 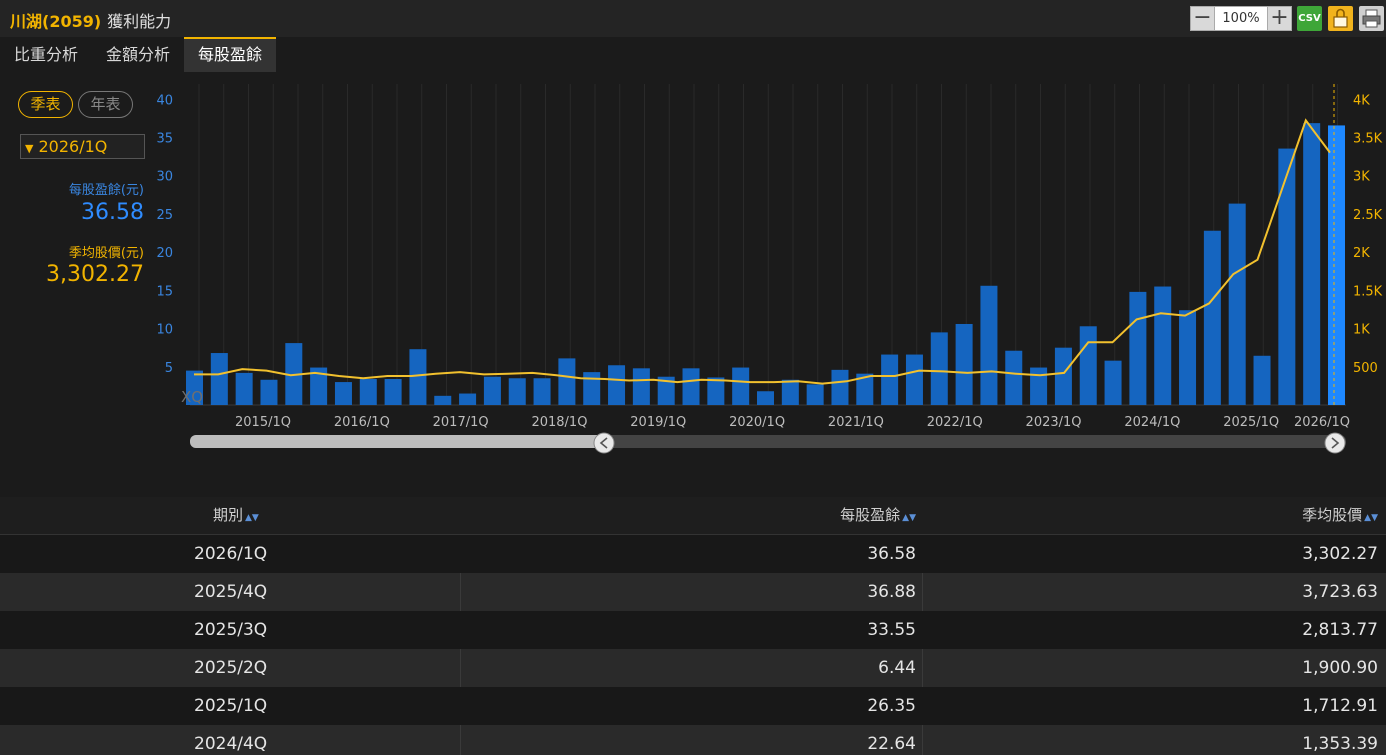 What do you see at coordinates (658, 422) in the screenshot?
I see `x-tick-label: 2019/1Q` at bounding box center [658, 422].